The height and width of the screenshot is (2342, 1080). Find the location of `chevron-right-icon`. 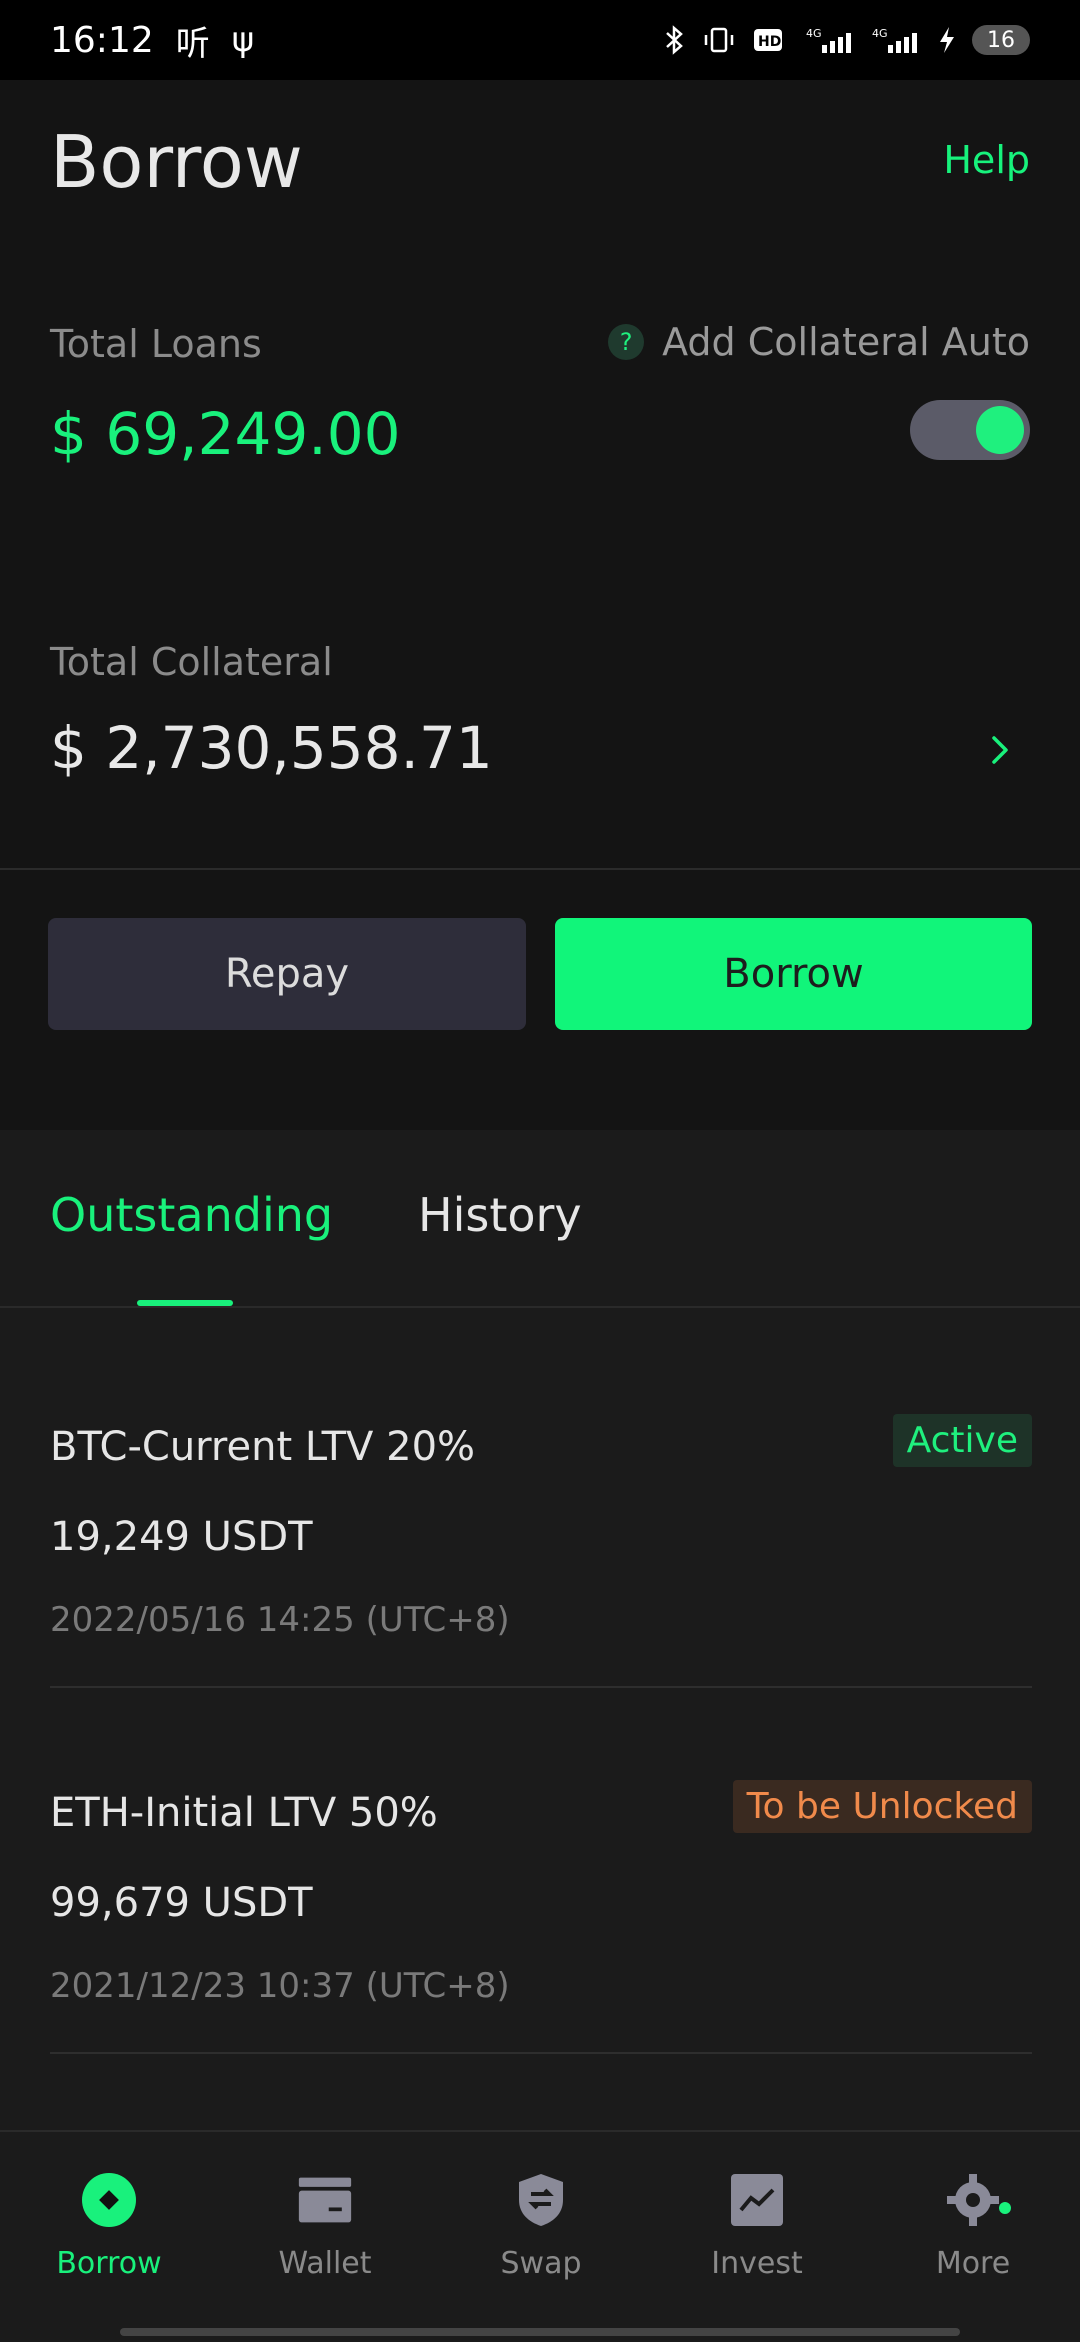

chevron-right-icon is located at coordinates (1000, 750).